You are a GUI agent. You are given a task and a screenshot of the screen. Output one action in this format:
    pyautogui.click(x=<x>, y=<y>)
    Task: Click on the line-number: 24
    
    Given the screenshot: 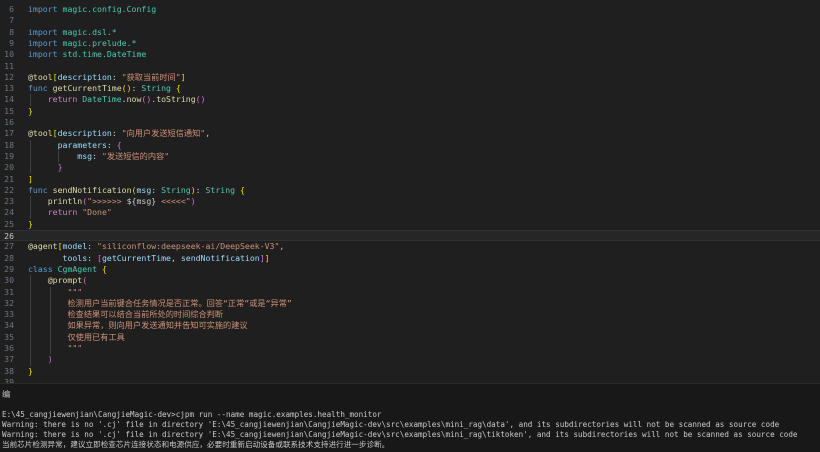 What is the action you would take?
    pyautogui.click(x=9, y=212)
    